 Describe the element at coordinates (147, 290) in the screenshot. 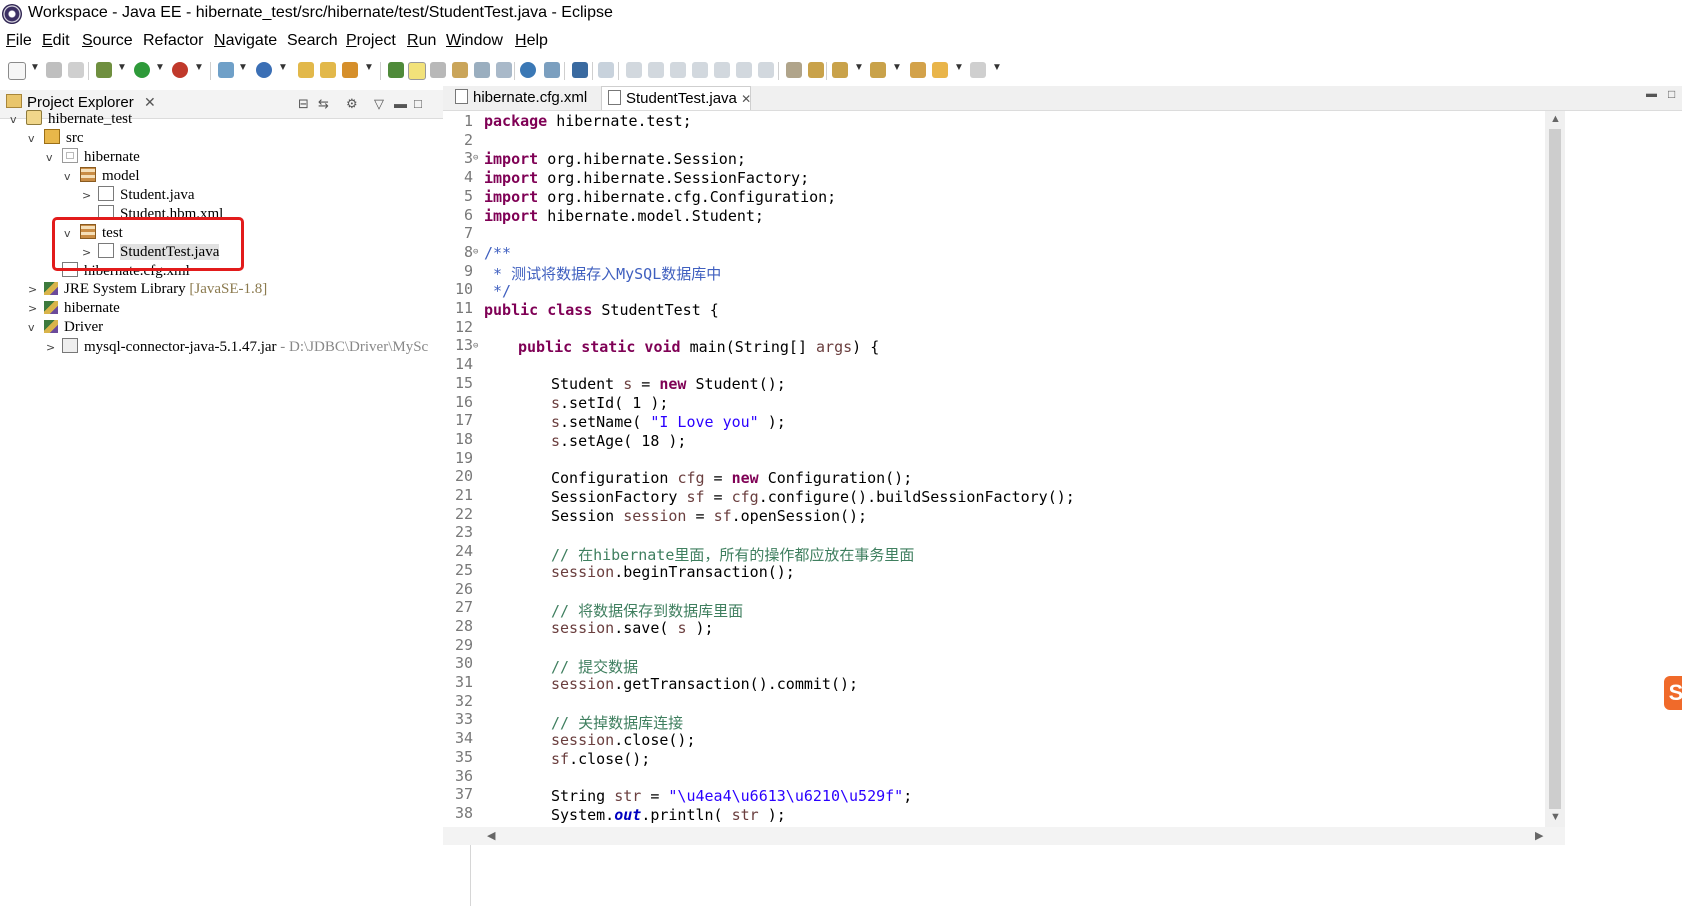

I see `tree-item-jre-library: > JRE System Library [JavaSE-1.8]` at that location.